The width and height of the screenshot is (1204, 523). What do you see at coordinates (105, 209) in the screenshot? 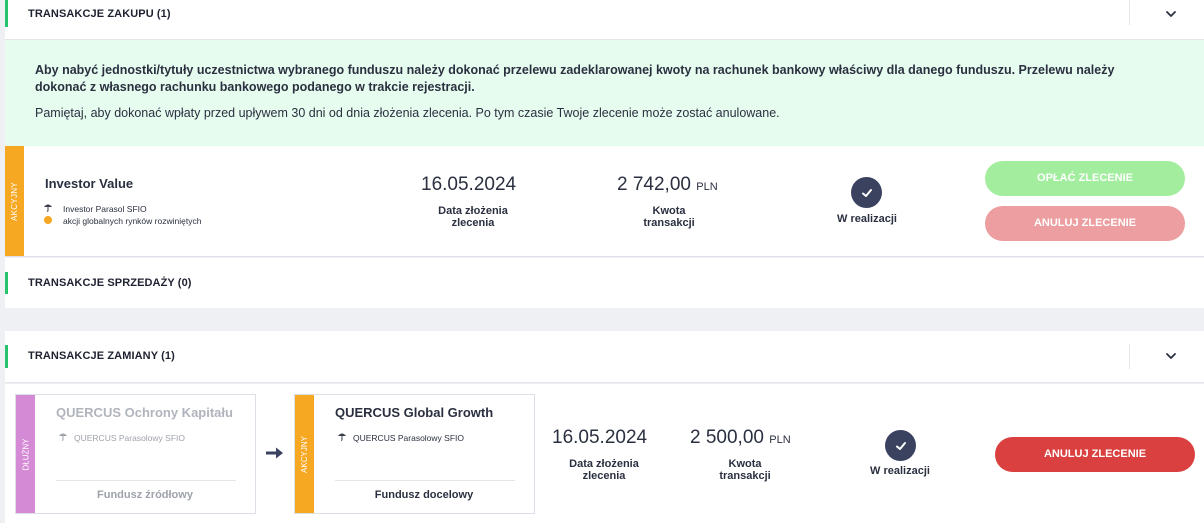
I see `fund-company: Investor Parasol SFIO` at bounding box center [105, 209].